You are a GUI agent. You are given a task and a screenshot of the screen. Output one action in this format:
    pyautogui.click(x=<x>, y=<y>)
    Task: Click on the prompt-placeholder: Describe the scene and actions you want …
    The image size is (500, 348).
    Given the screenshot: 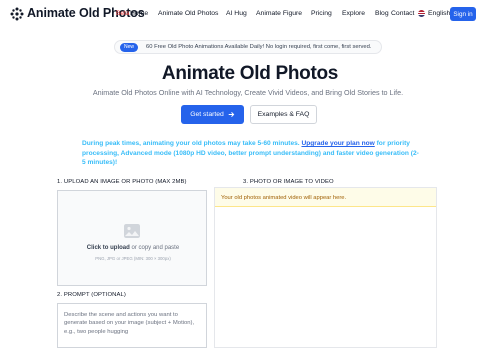 What is the action you would take?
    pyautogui.click(x=129, y=323)
    